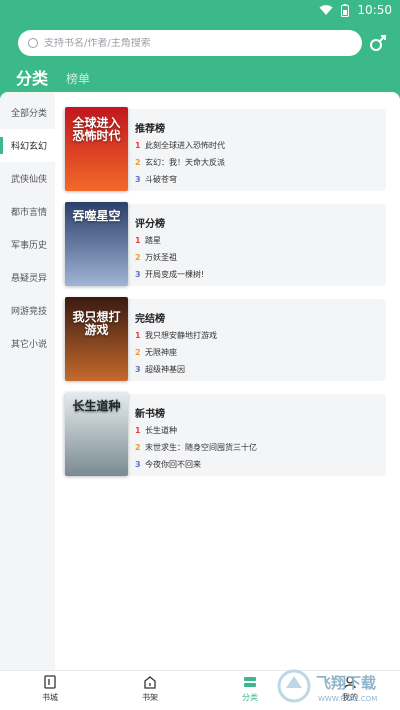 The height and width of the screenshot is (710, 400). I want to click on nav-label: 分类, so click(250, 697).